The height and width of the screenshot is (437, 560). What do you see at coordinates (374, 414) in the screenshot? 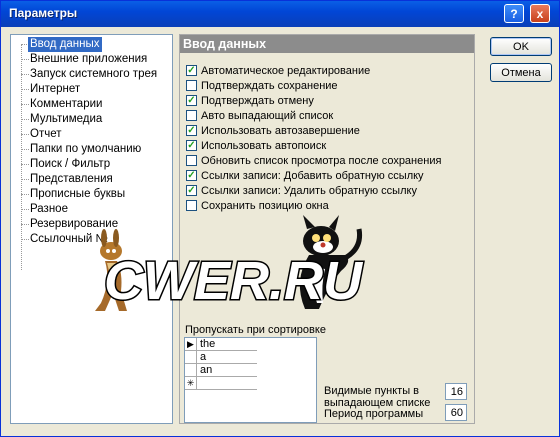
I see `program-period-label: Период программы` at bounding box center [374, 414].